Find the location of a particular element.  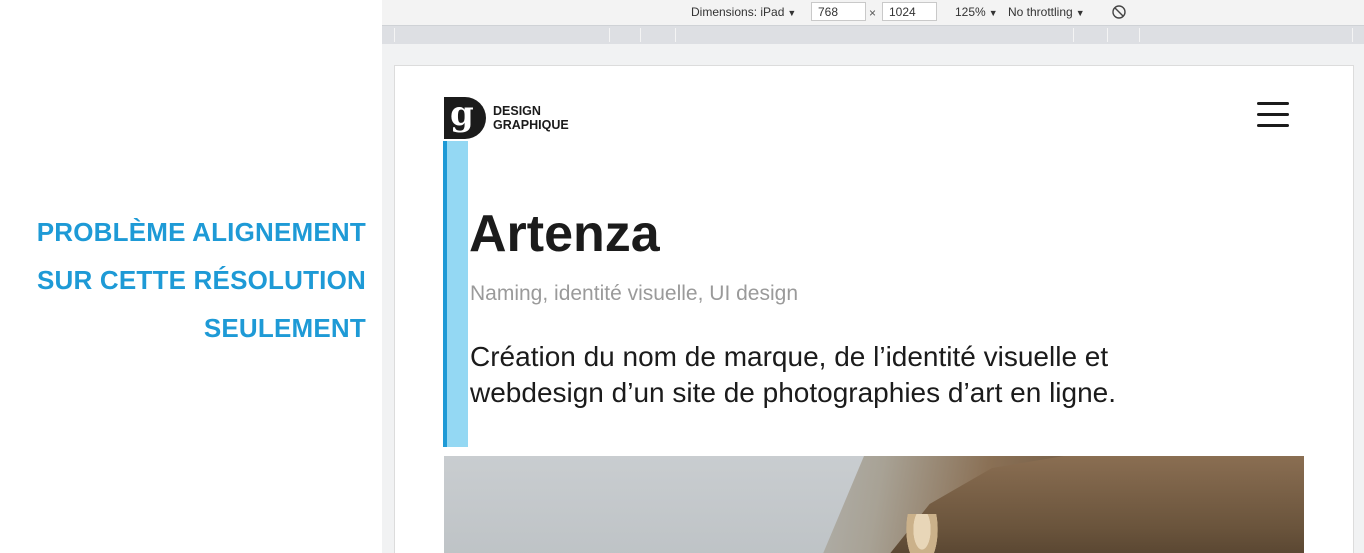

annotation-line: PROBLÈME ALIGNEMENT is located at coordinates (201, 232).